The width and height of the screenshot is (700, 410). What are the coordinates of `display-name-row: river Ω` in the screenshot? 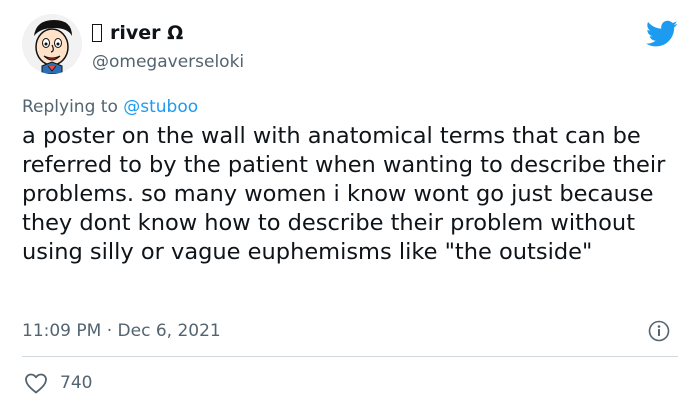 It's located at (137, 33).